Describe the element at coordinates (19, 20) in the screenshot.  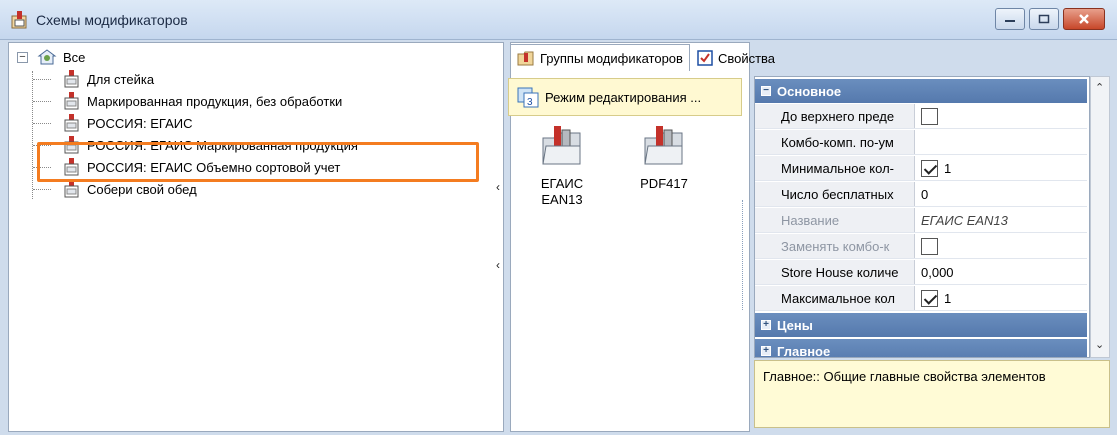
I see `app-bottle-icon` at that location.